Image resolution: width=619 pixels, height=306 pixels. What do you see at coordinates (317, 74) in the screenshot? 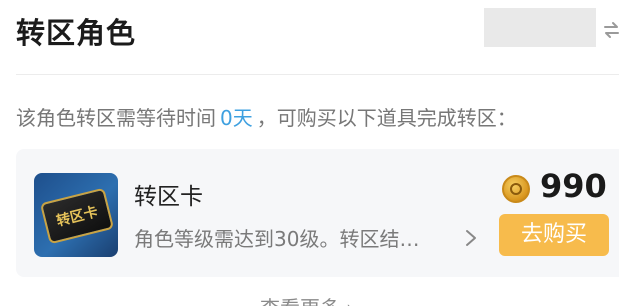
I see `header-divider` at bounding box center [317, 74].